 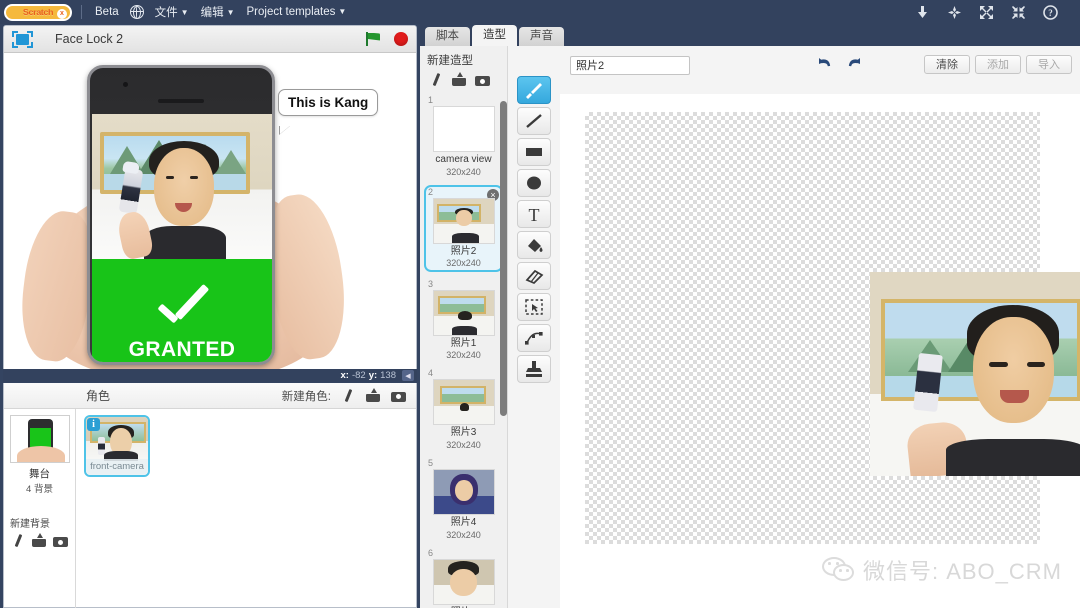 What do you see at coordinates (431, 552) in the screenshot?
I see `costume-number: 6` at bounding box center [431, 552].